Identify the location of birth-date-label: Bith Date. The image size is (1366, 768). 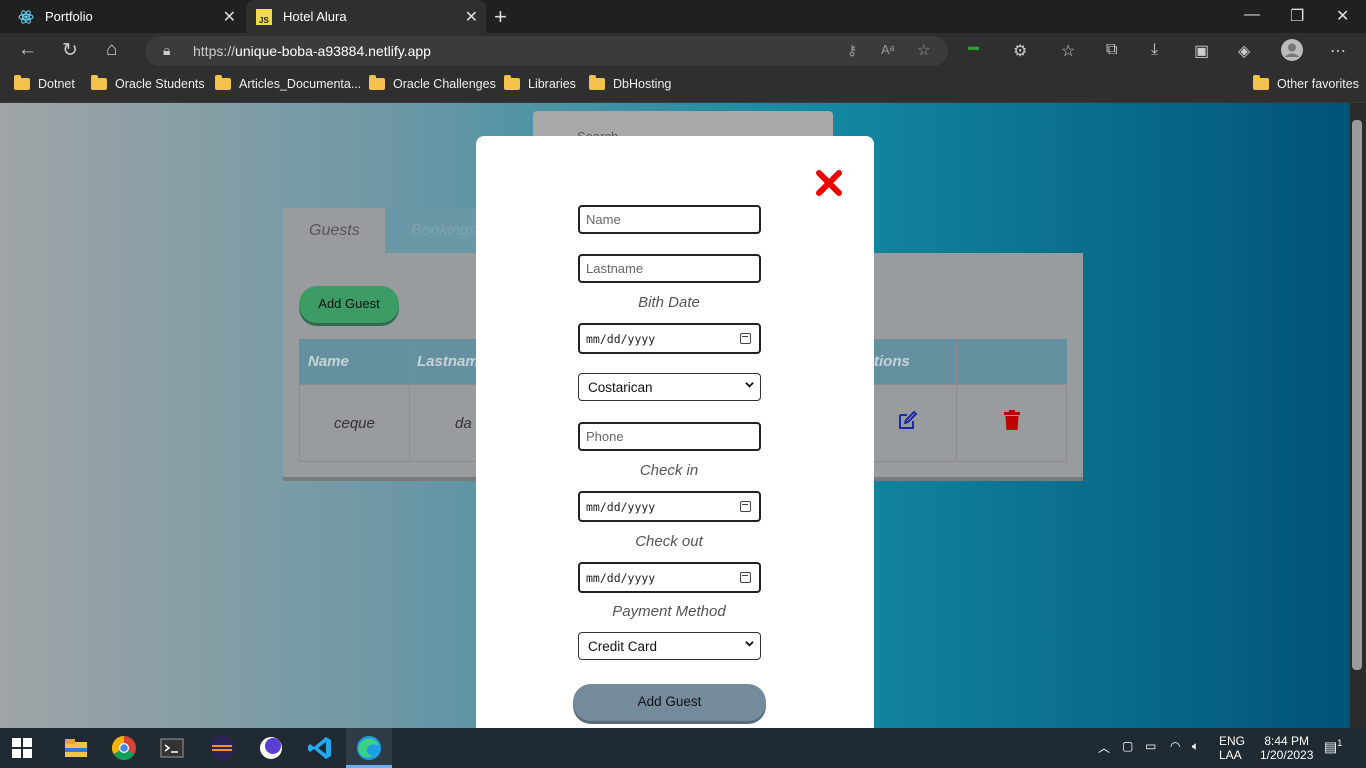
(669, 302).